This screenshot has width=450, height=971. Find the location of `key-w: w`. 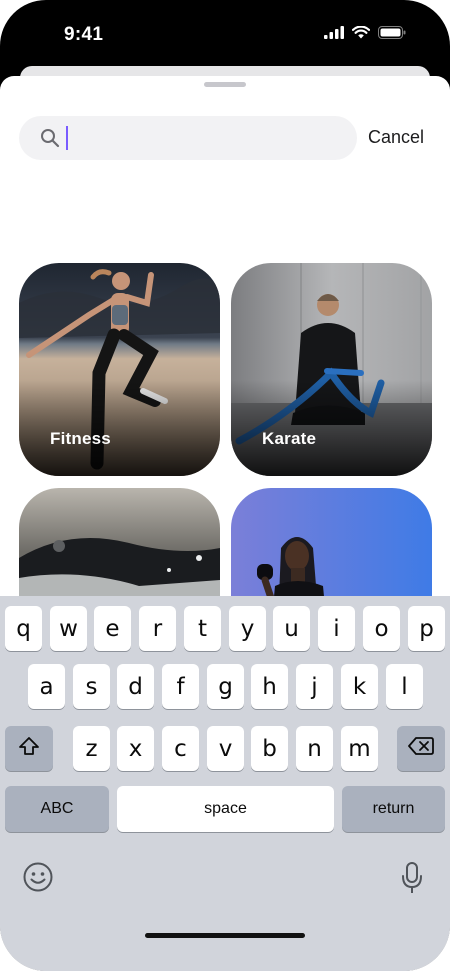

key-w: w is located at coordinates (68, 628).